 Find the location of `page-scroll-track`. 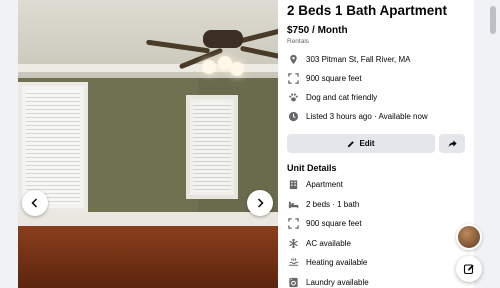

page-scroll-track is located at coordinates (493, 144).